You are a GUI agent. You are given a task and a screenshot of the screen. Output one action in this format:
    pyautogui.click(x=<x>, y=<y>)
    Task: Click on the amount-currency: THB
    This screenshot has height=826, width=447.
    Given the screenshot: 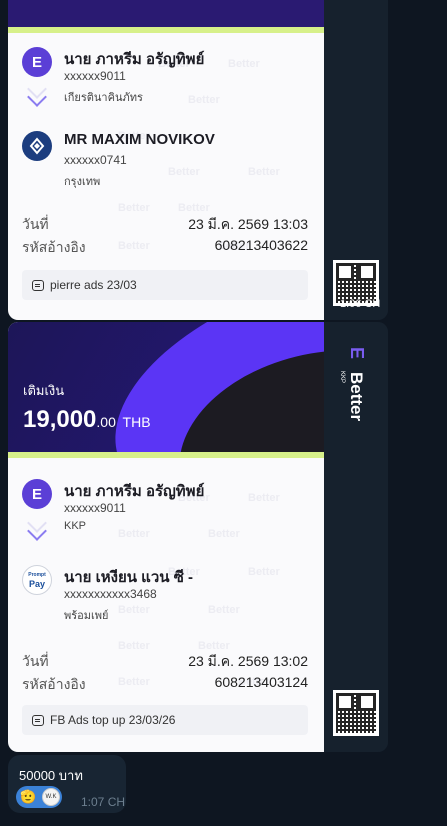 What is the action you would take?
    pyautogui.click(x=136, y=422)
    